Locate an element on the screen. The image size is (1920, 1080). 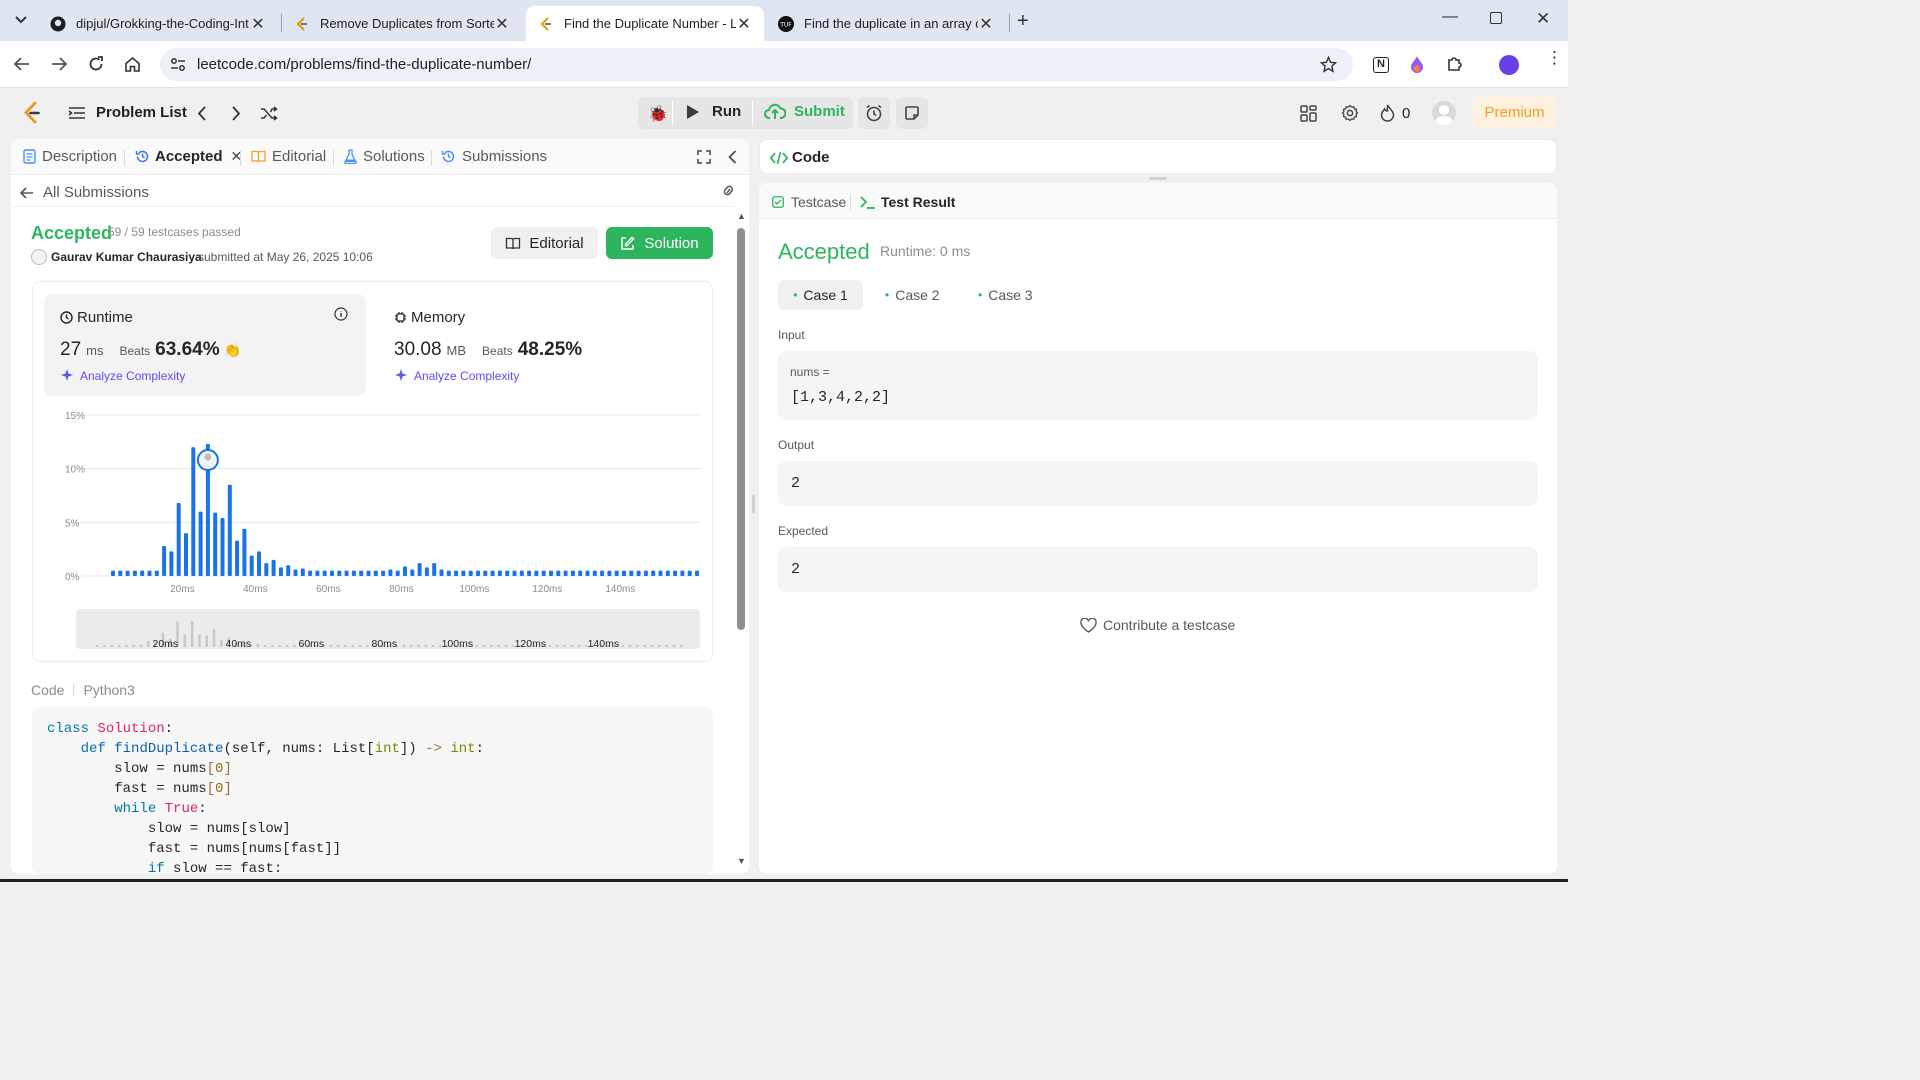
tab-accepted: Accepted ✕ is located at coordinates (188, 156).